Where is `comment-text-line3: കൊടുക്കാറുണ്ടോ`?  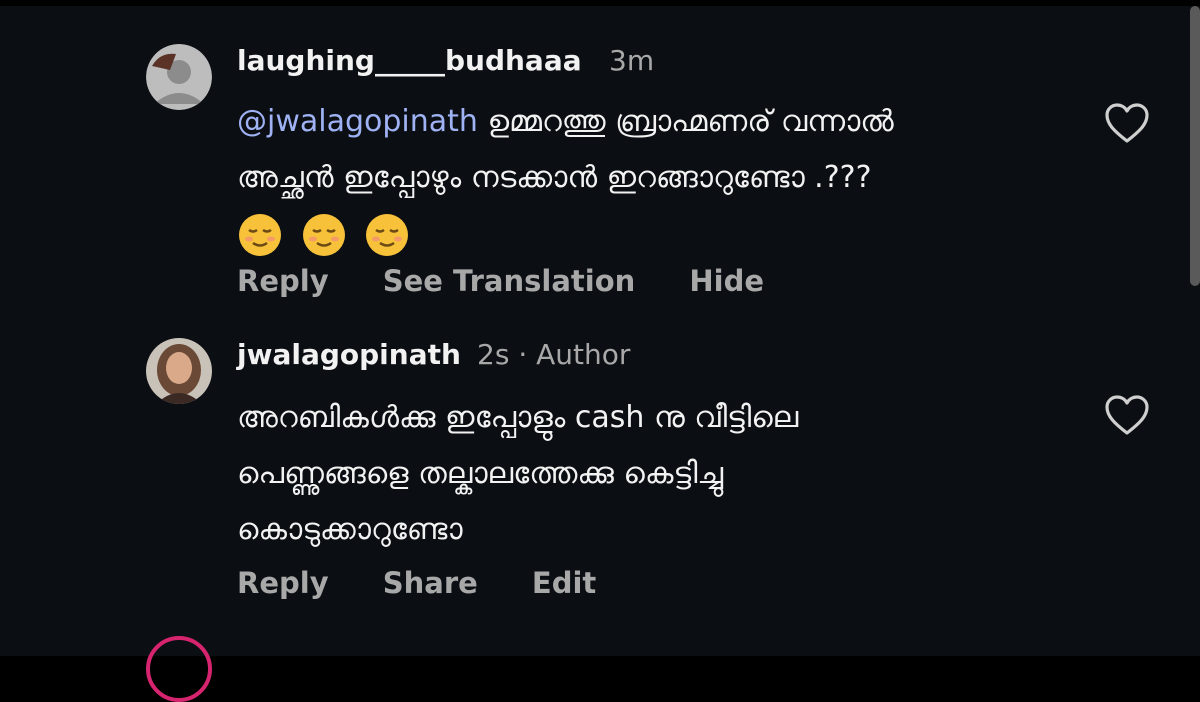 comment-text-line3: കൊടുക്കാറുണ്ടോ is located at coordinates (350, 529).